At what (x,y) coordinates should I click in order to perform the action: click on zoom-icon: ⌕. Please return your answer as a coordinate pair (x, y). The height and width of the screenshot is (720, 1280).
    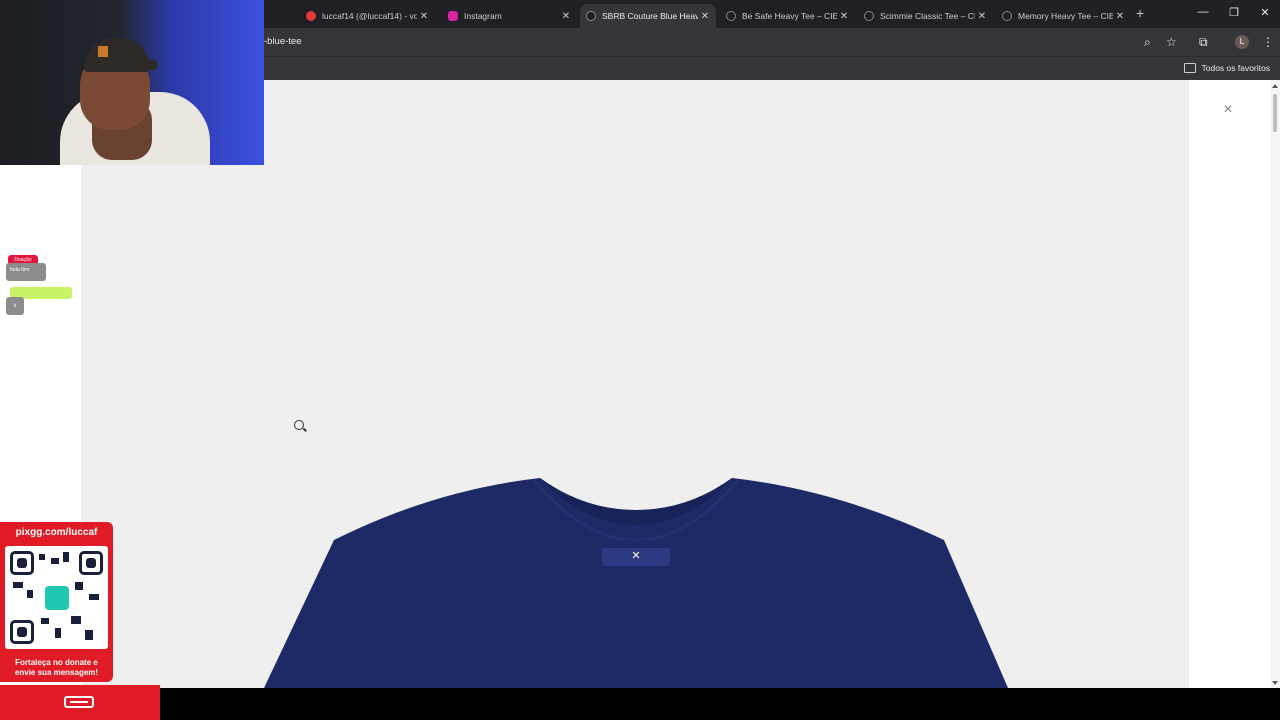
    Looking at the image, I should click on (1147, 42).